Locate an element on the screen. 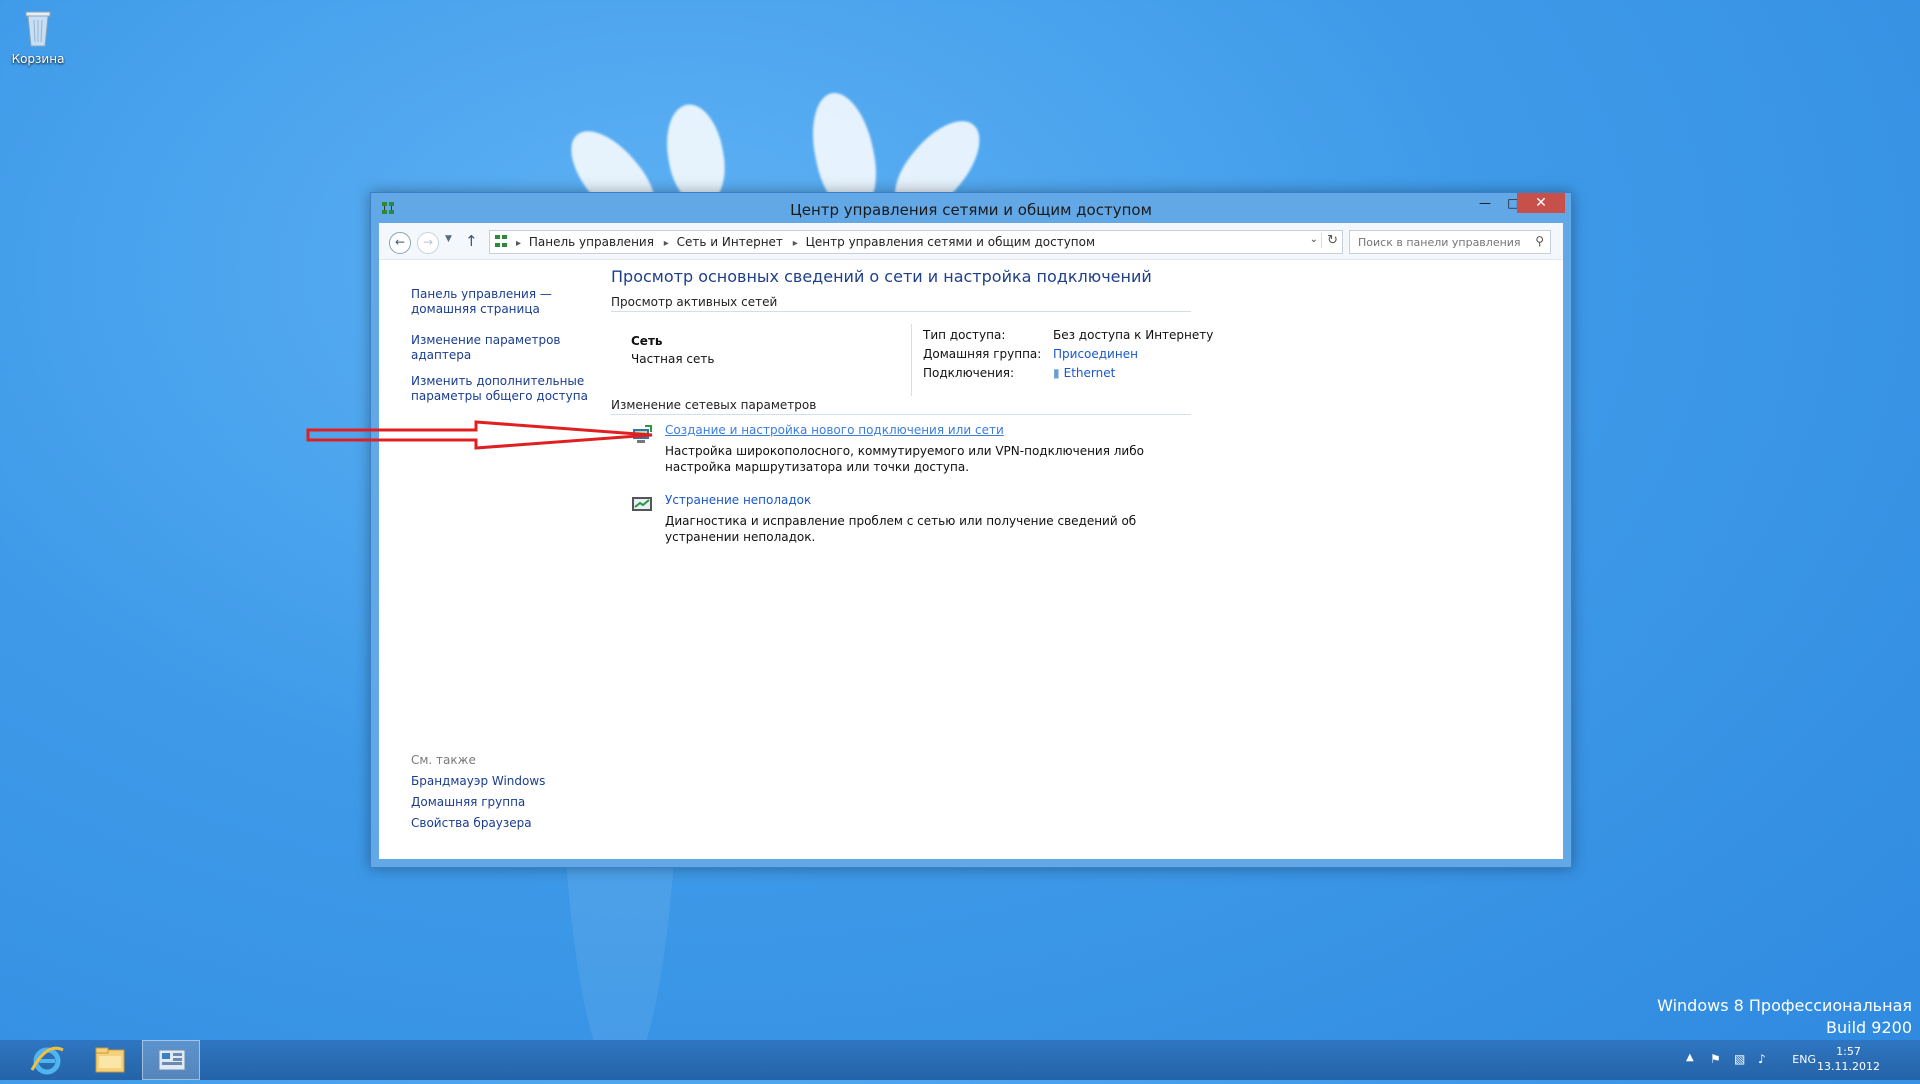 Image resolution: width=1920 pixels, height=1084 pixels. recycle-bin-label: Корзина is located at coordinates (38, 59).